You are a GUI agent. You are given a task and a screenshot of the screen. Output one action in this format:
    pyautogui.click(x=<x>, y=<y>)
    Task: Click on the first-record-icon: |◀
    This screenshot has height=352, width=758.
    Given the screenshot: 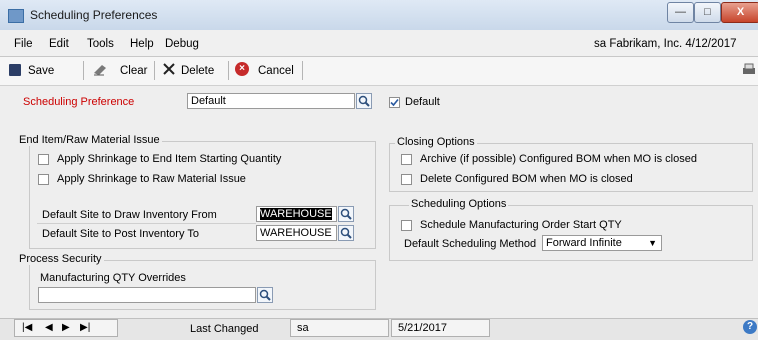 What is the action you would take?
    pyautogui.click(x=27, y=327)
    